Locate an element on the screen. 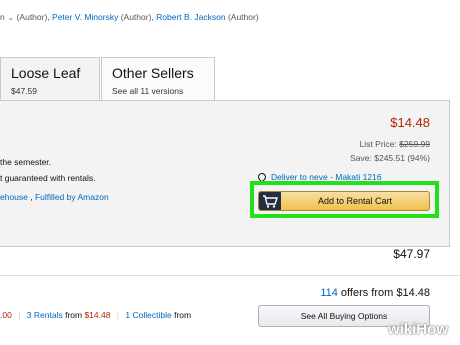 This screenshot has height=345, width=460. list-price: List Price: $259.99 is located at coordinates (395, 144).